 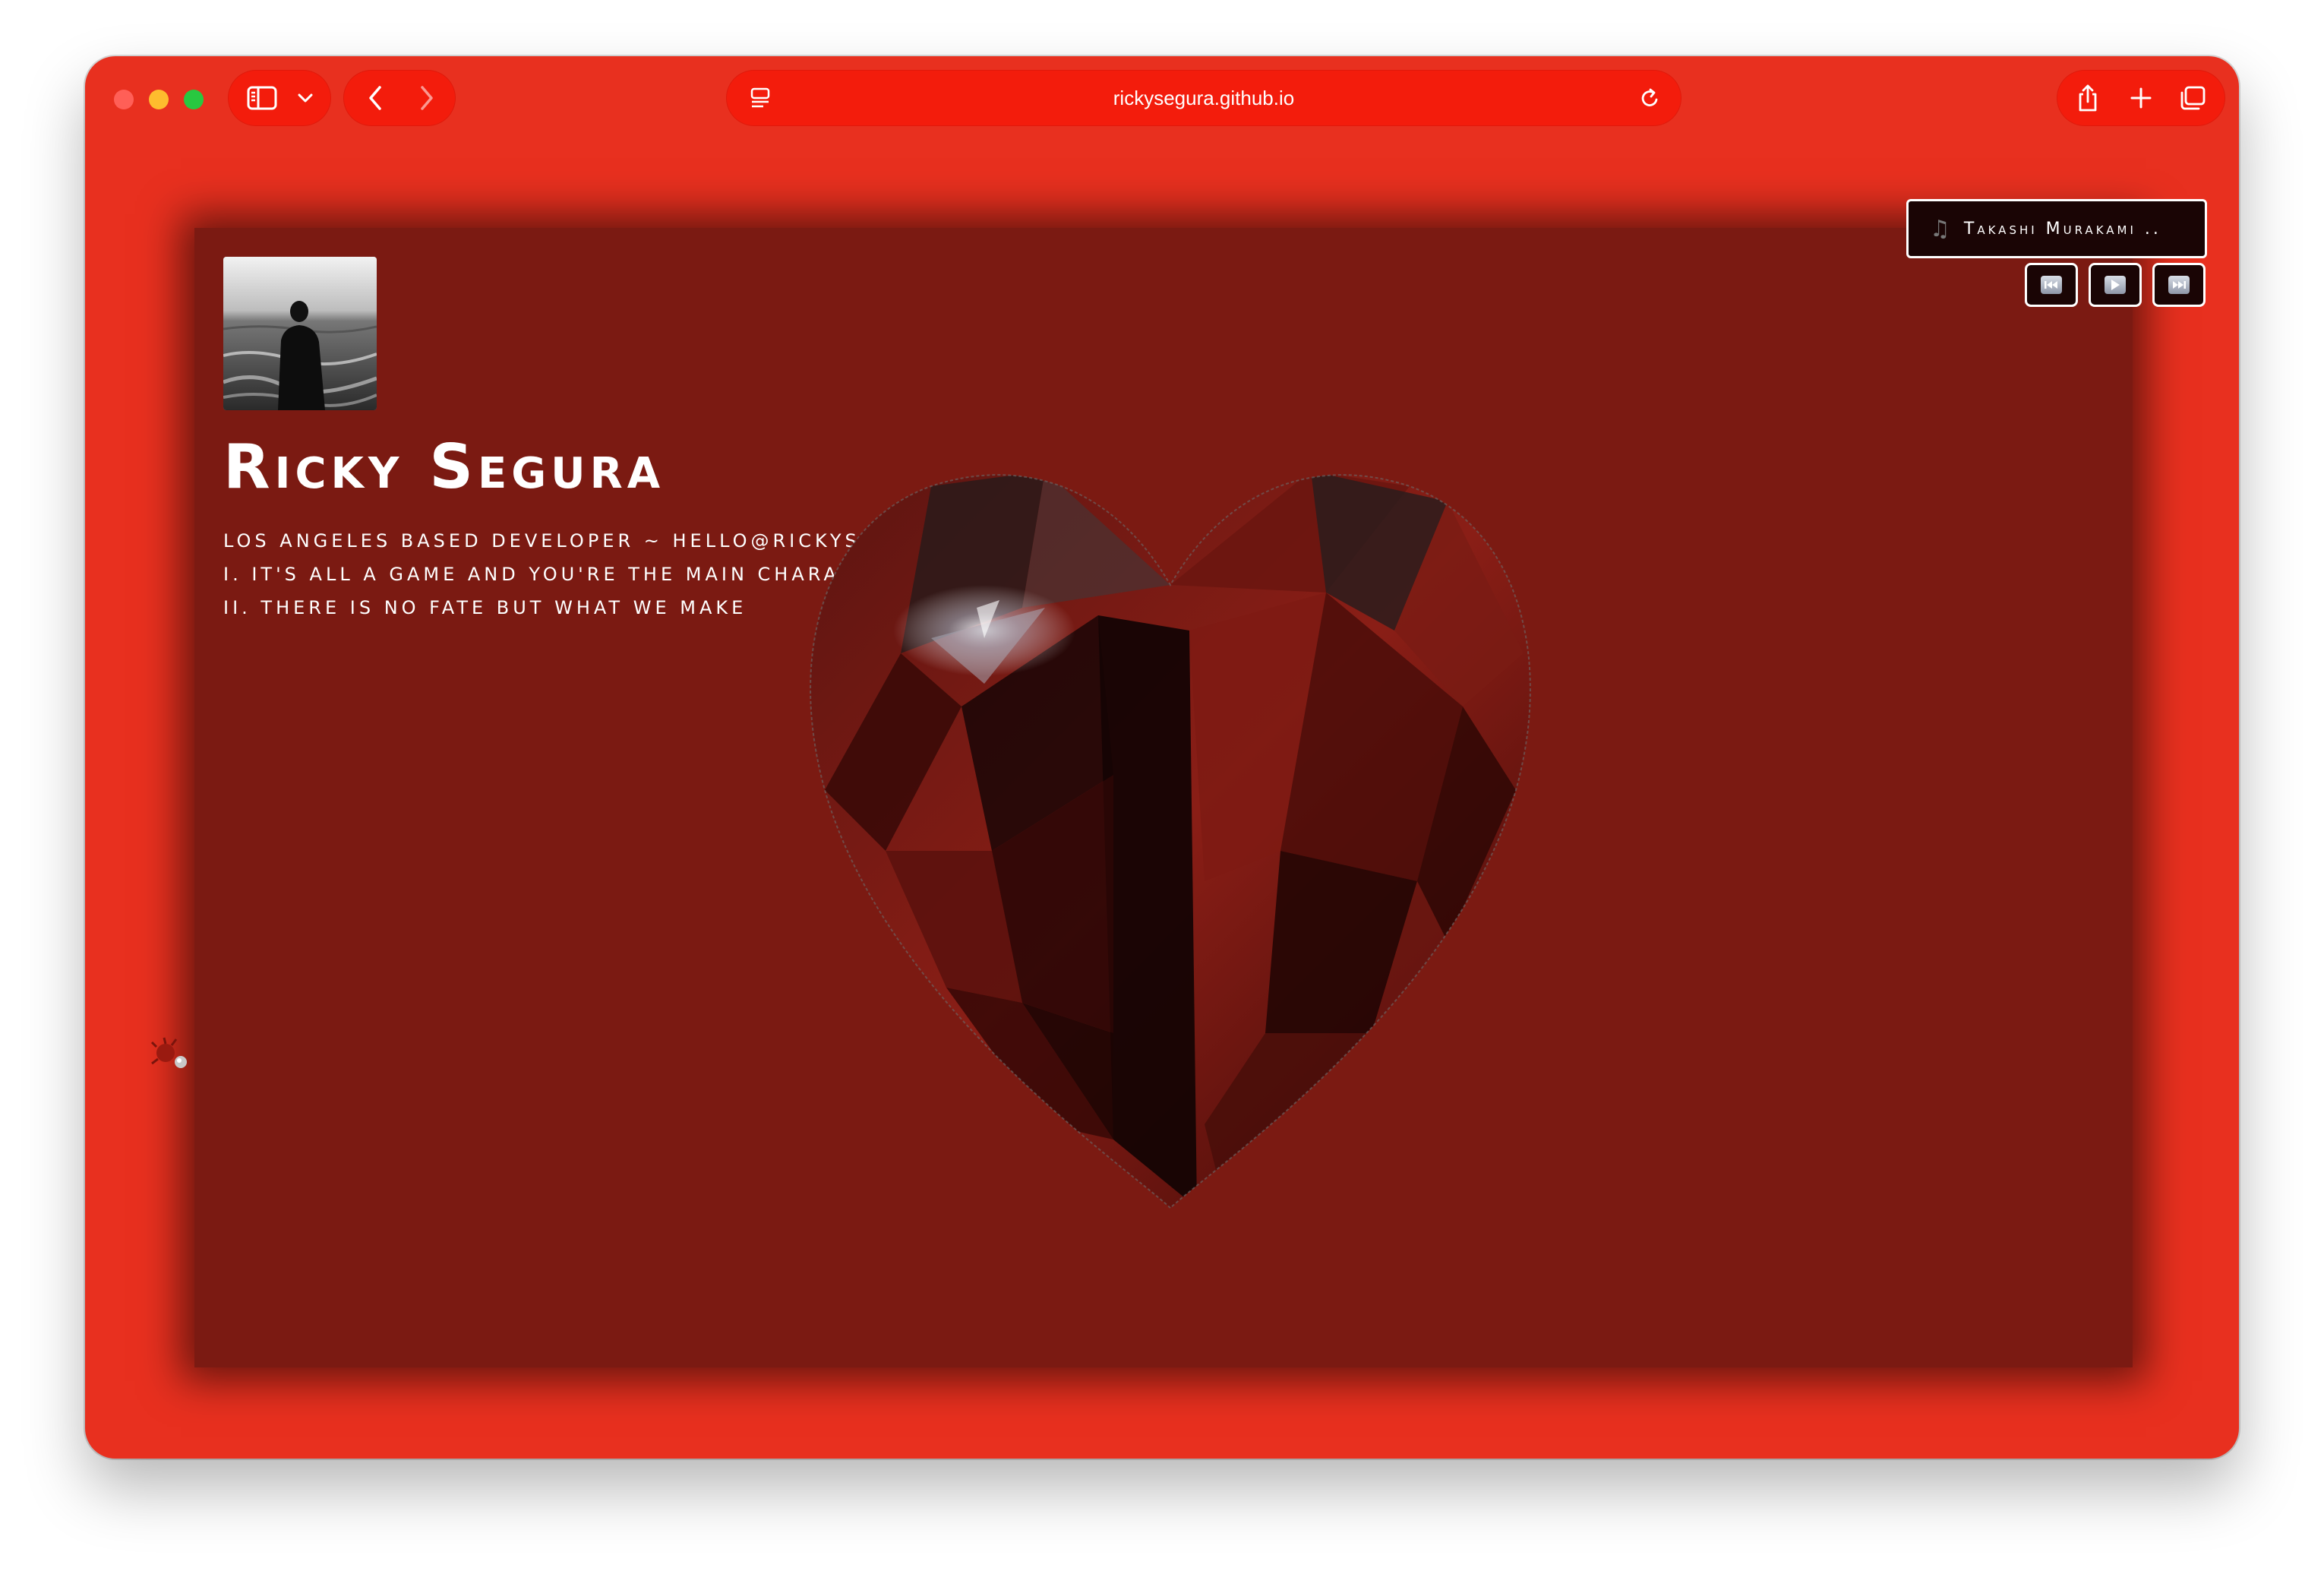 I want to click on rewind-button, so click(x=2051, y=285).